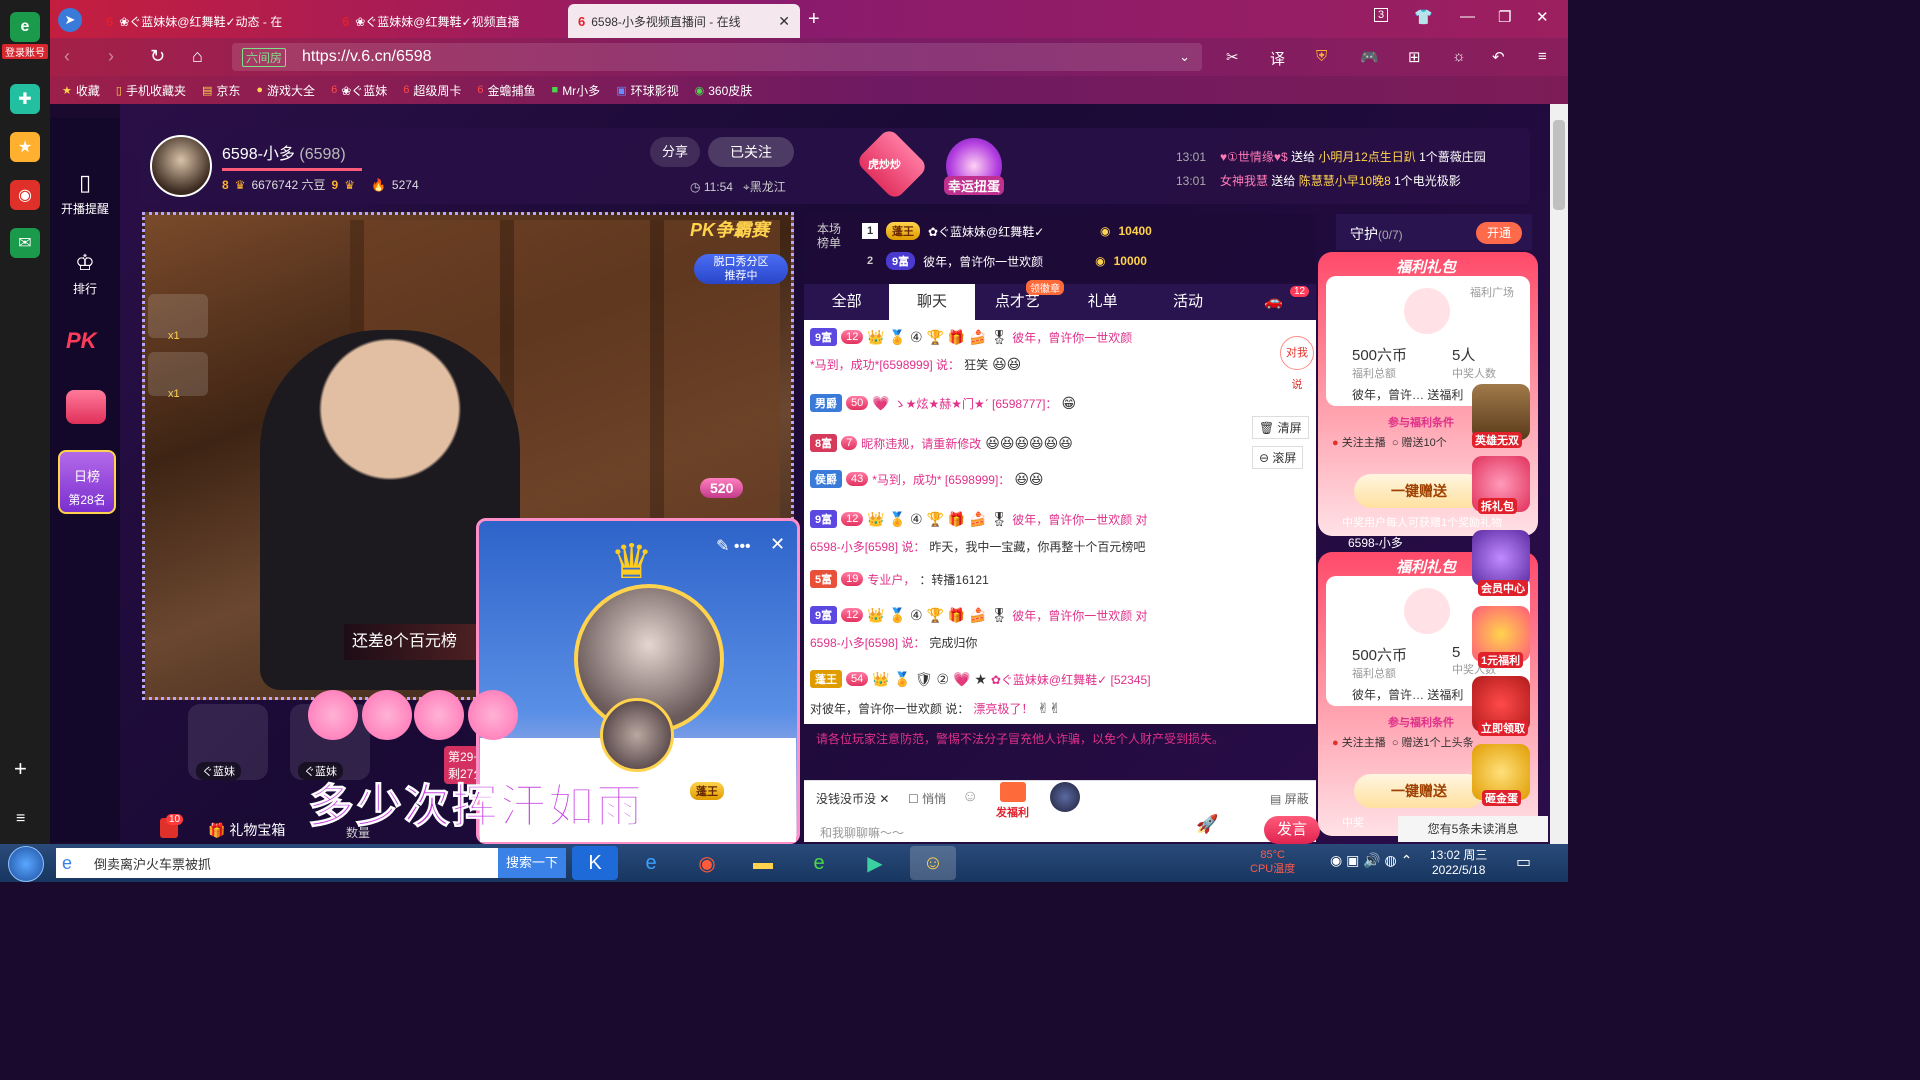 The height and width of the screenshot is (1080, 1920). Describe the element at coordinates (1187, 302) in the screenshot. I see `tab-activity: 活动` at that location.